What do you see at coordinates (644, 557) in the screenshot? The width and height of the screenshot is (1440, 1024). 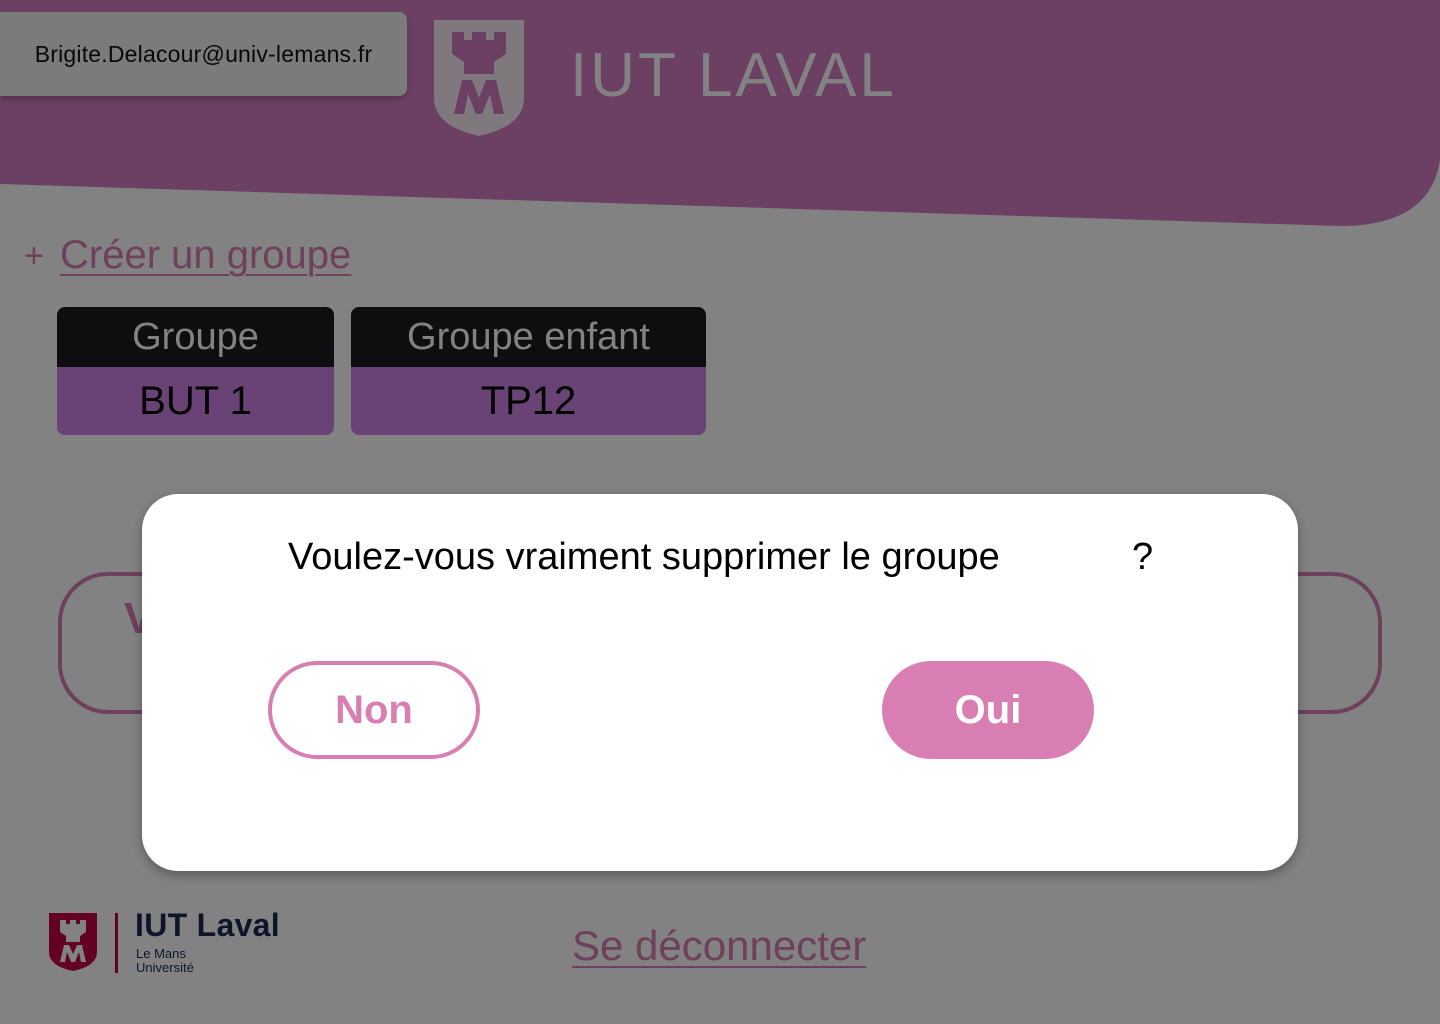 I see `dialog-question: Voulez-vous vraiment supprimer le groupe` at bounding box center [644, 557].